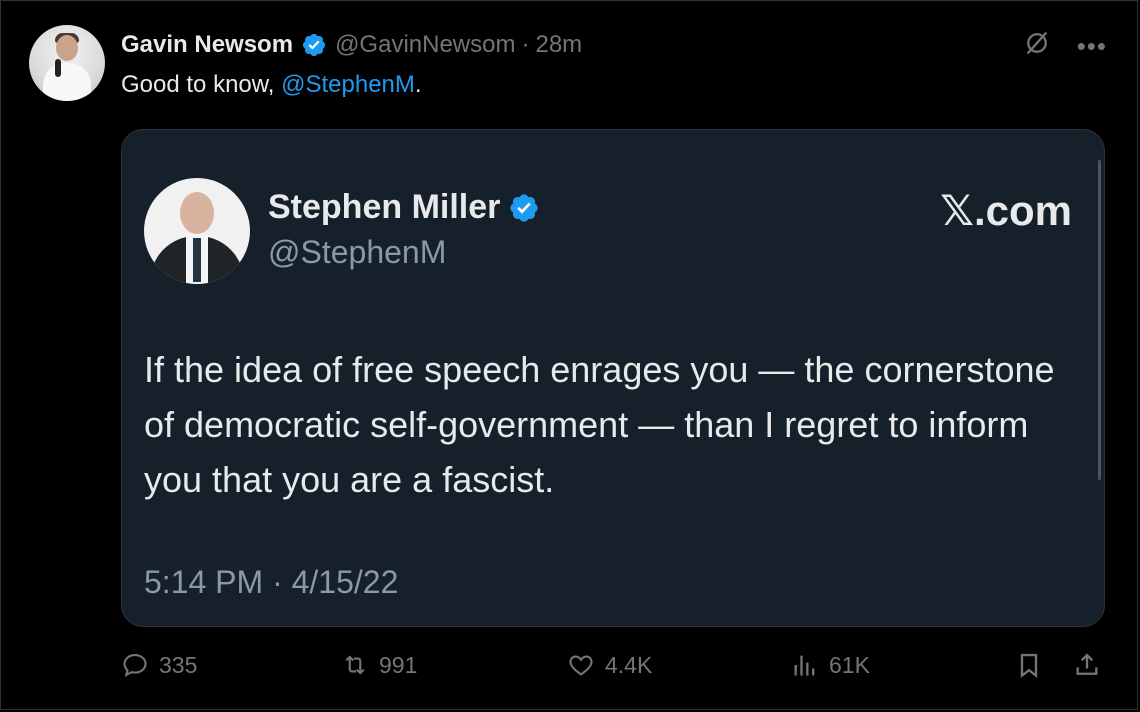 The width and height of the screenshot is (1140, 712). I want to click on bookmark-button, so click(1029, 665).